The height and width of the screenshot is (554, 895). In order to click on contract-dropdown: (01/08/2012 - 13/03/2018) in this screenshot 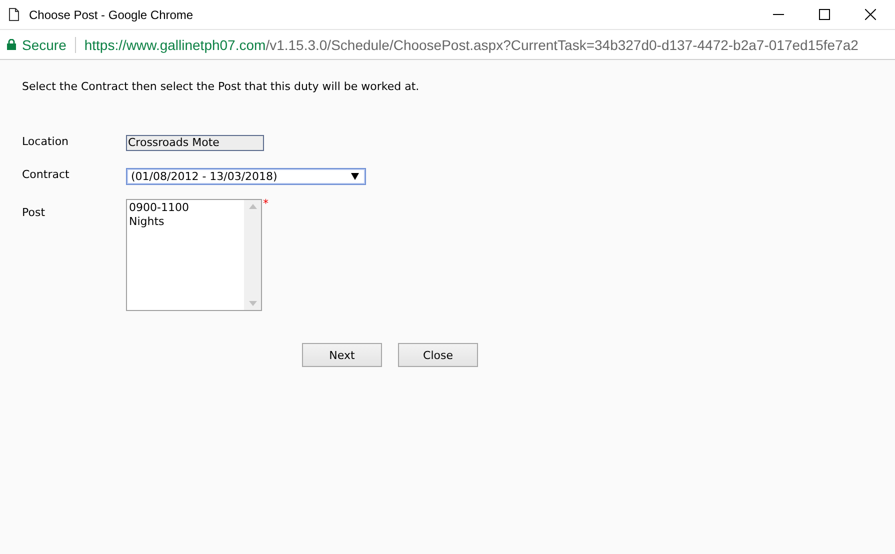, I will do `click(246, 176)`.